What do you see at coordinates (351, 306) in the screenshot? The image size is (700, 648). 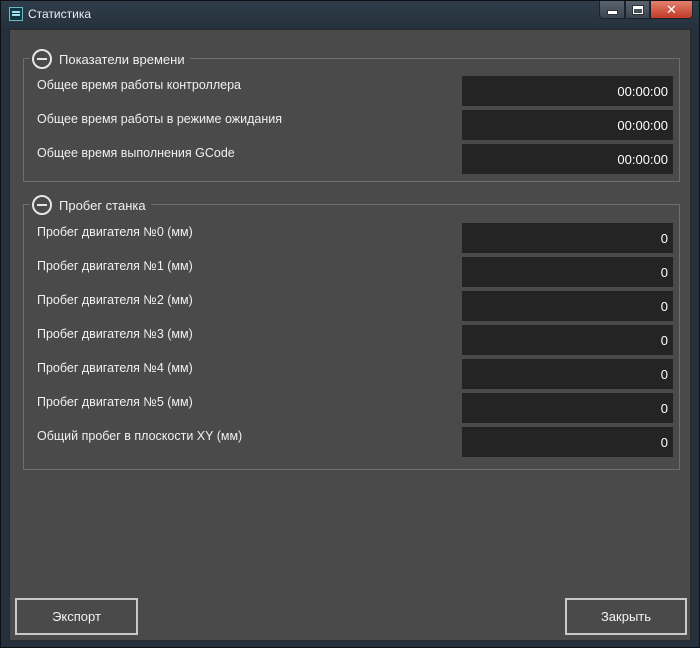 I see `stat-row-motor-2: Пробег двигателя №2 (мм) 0` at bounding box center [351, 306].